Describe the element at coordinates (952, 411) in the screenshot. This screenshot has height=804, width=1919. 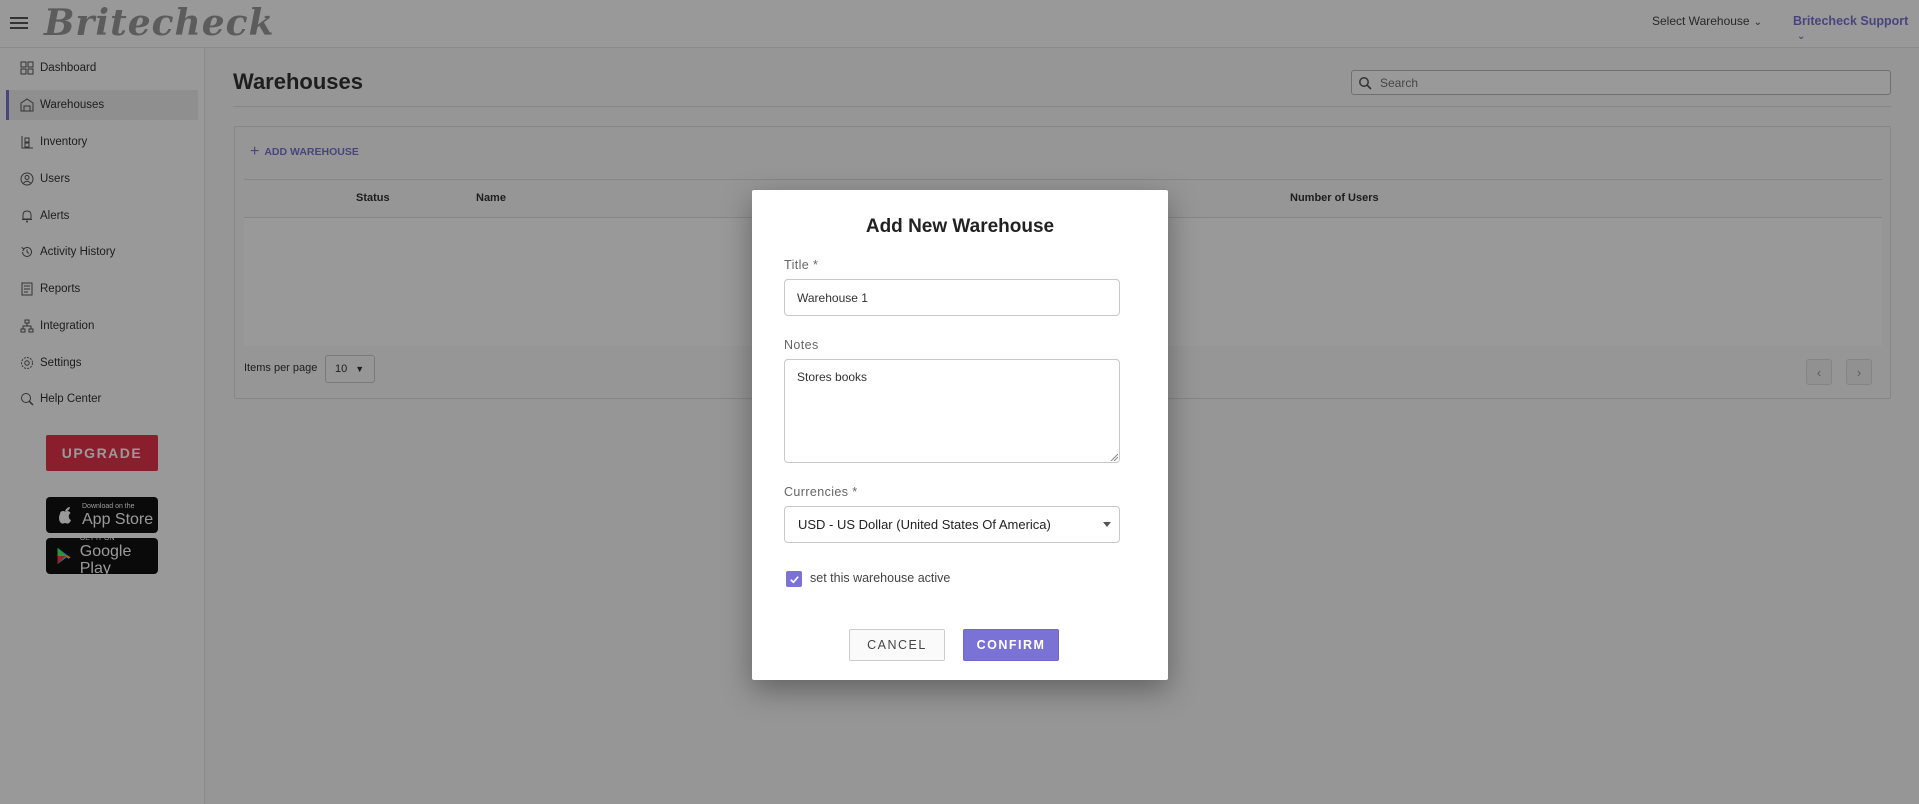
I see `notes-textarea: Stores books` at that location.